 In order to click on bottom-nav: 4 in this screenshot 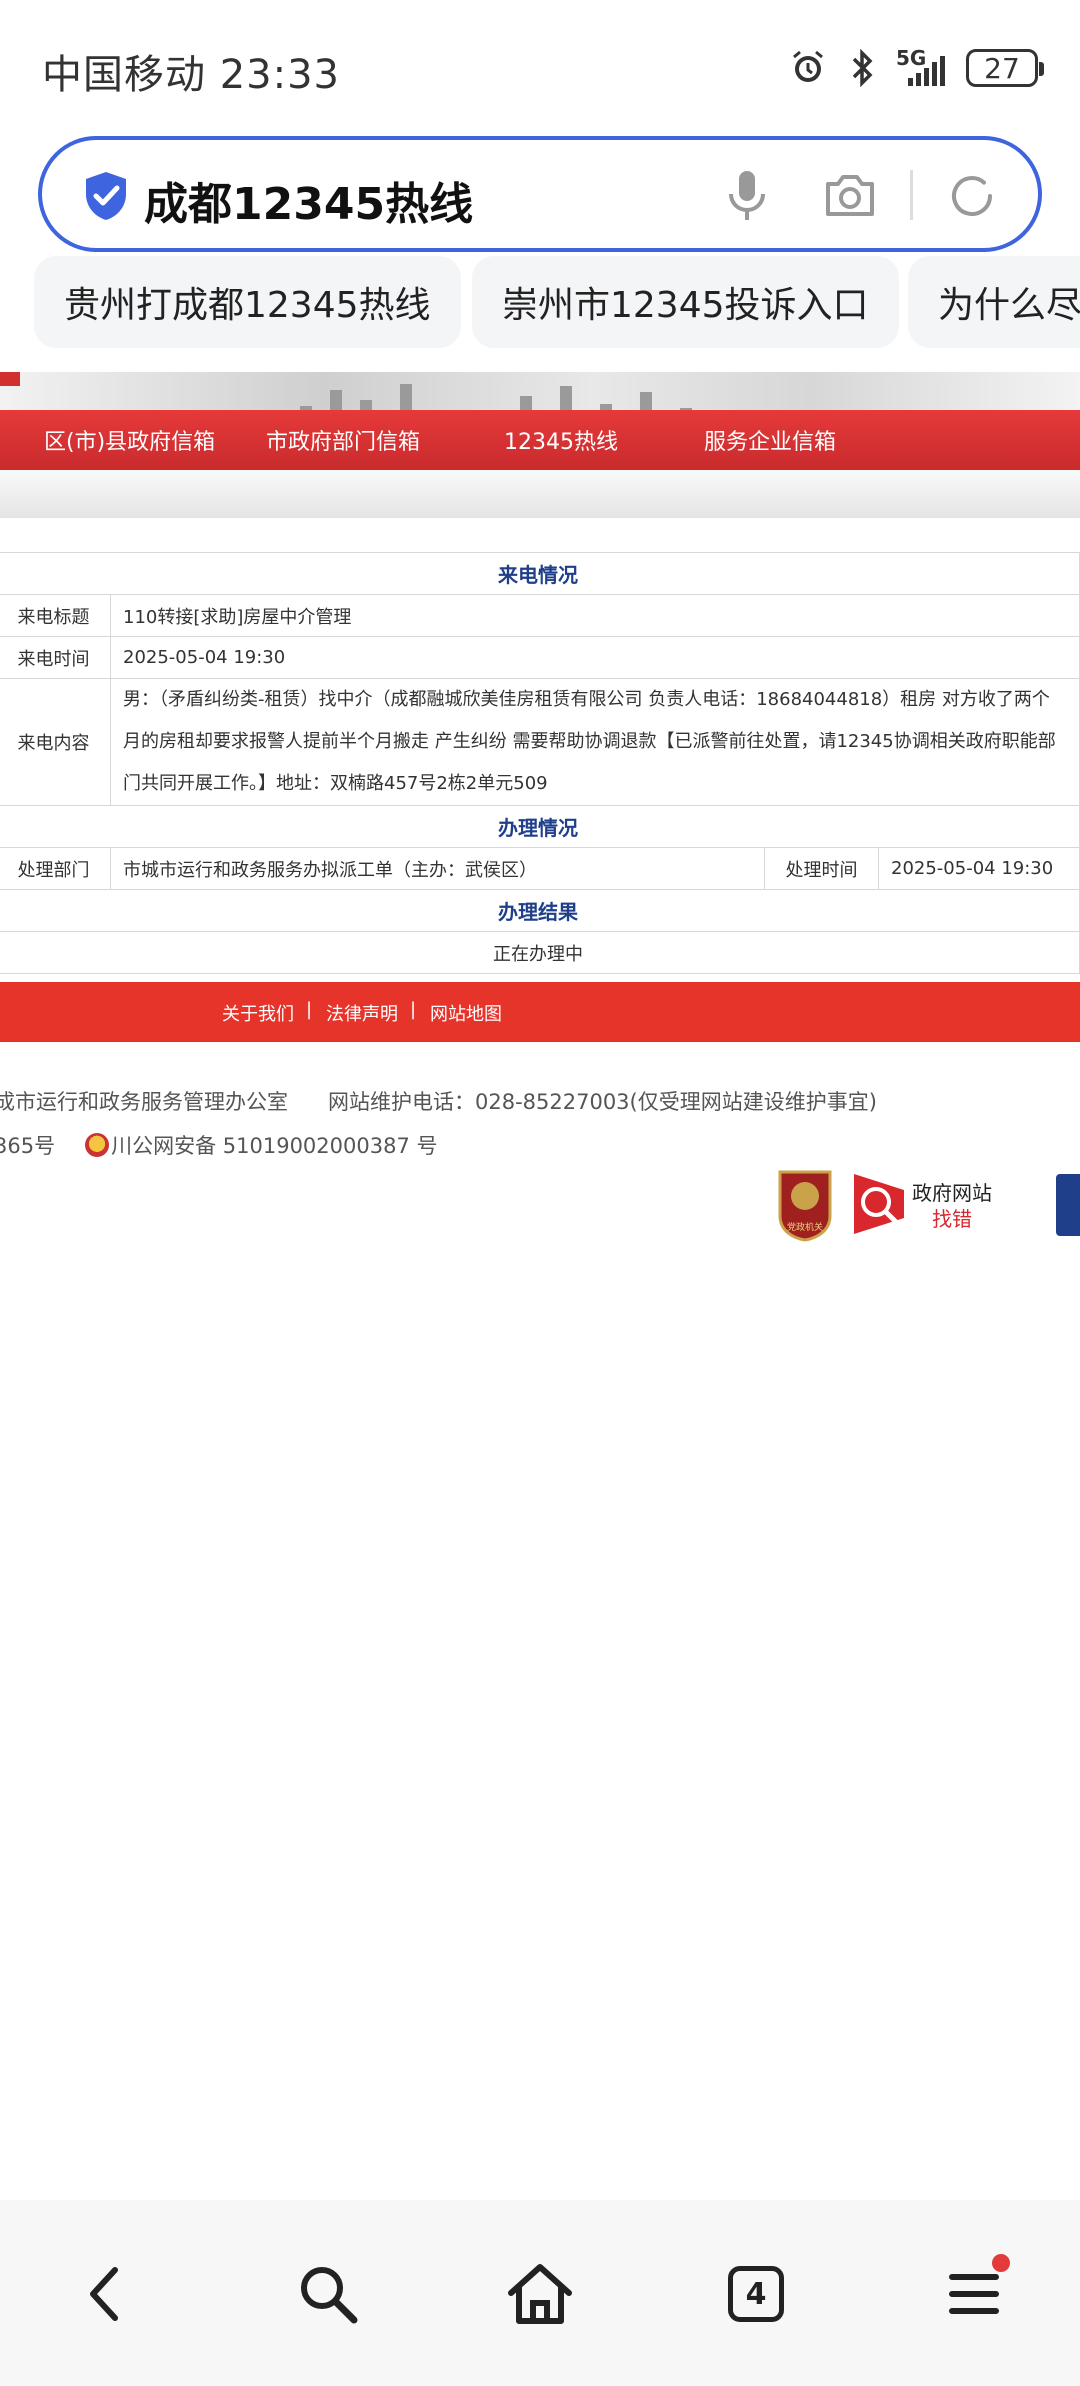, I will do `click(540, 2293)`.